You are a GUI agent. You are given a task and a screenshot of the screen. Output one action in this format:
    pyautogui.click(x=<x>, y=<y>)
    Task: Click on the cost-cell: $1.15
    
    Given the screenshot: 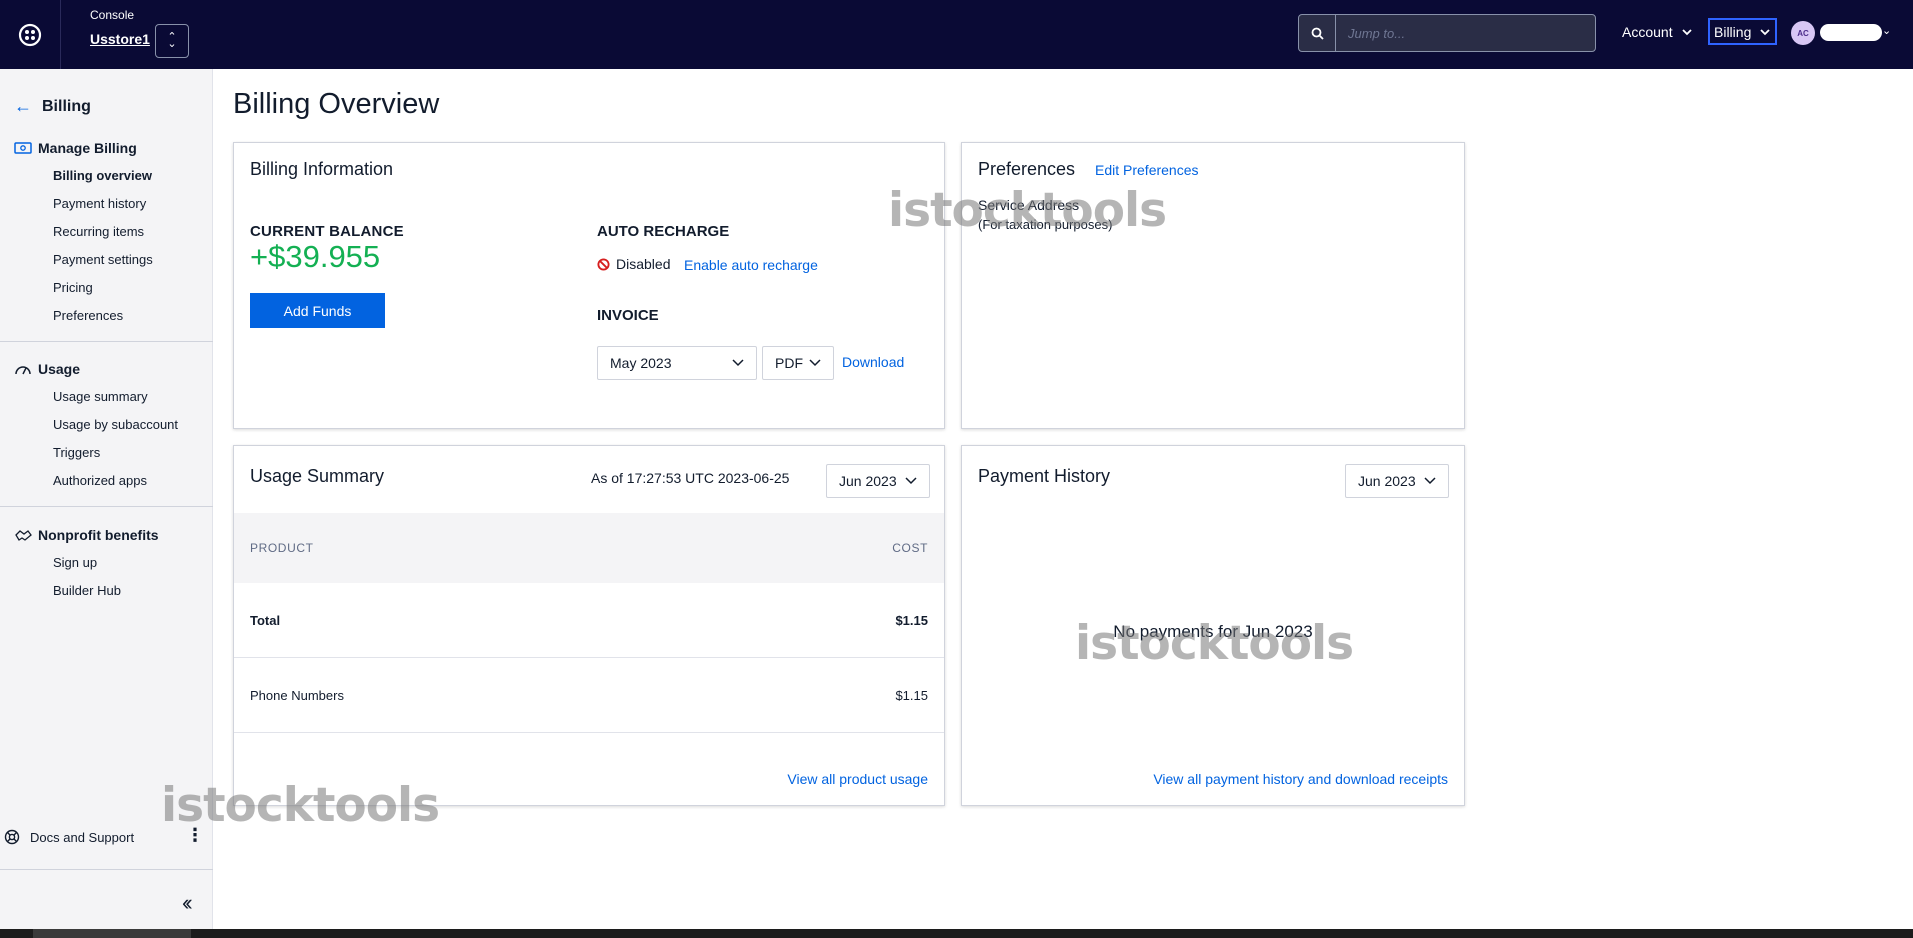 What is the action you would take?
    pyautogui.click(x=911, y=695)
    